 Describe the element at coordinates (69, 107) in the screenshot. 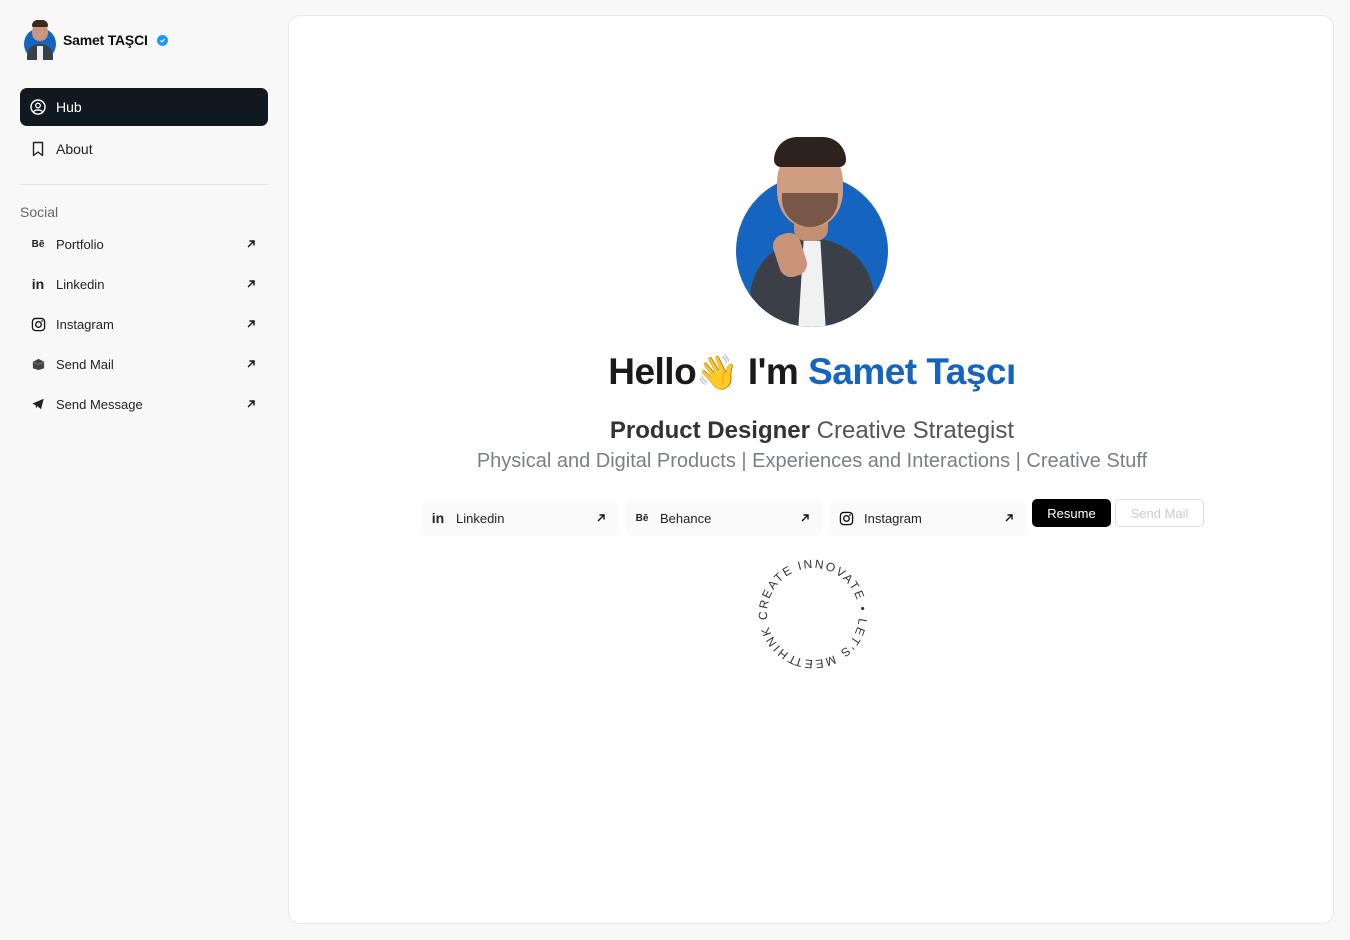

I see `nav-item-label: Hub` at that location.